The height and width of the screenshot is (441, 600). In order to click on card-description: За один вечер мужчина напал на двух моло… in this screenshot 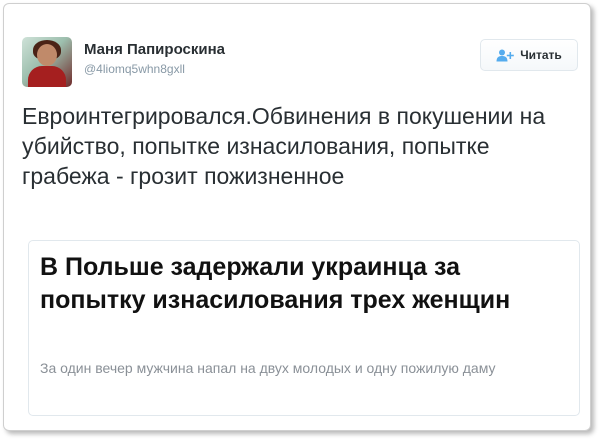, I will do `click(268, 368)`.